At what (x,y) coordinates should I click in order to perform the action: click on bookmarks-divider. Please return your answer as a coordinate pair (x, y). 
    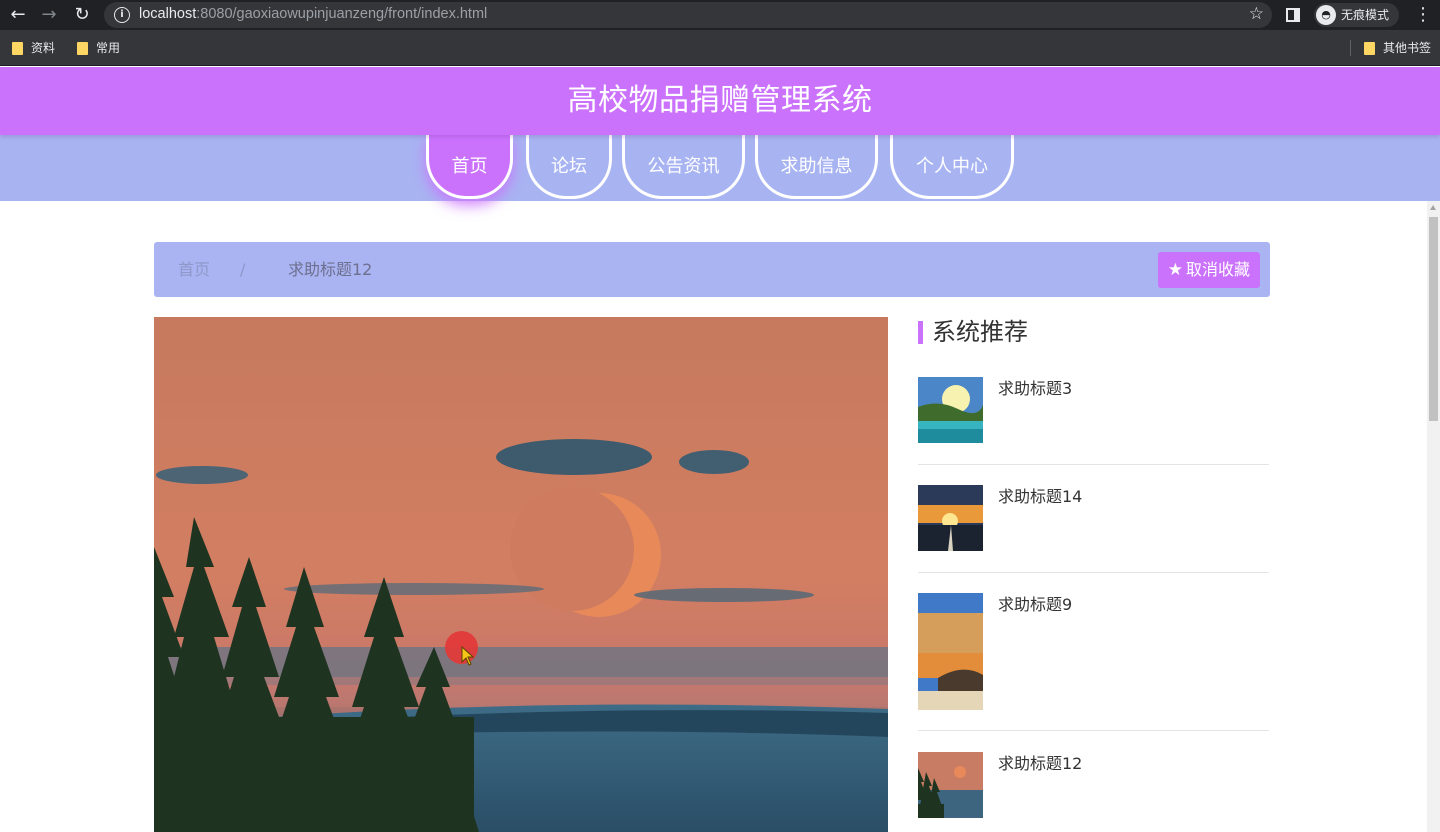
    Looking at the image, I should click on (1350, 48).